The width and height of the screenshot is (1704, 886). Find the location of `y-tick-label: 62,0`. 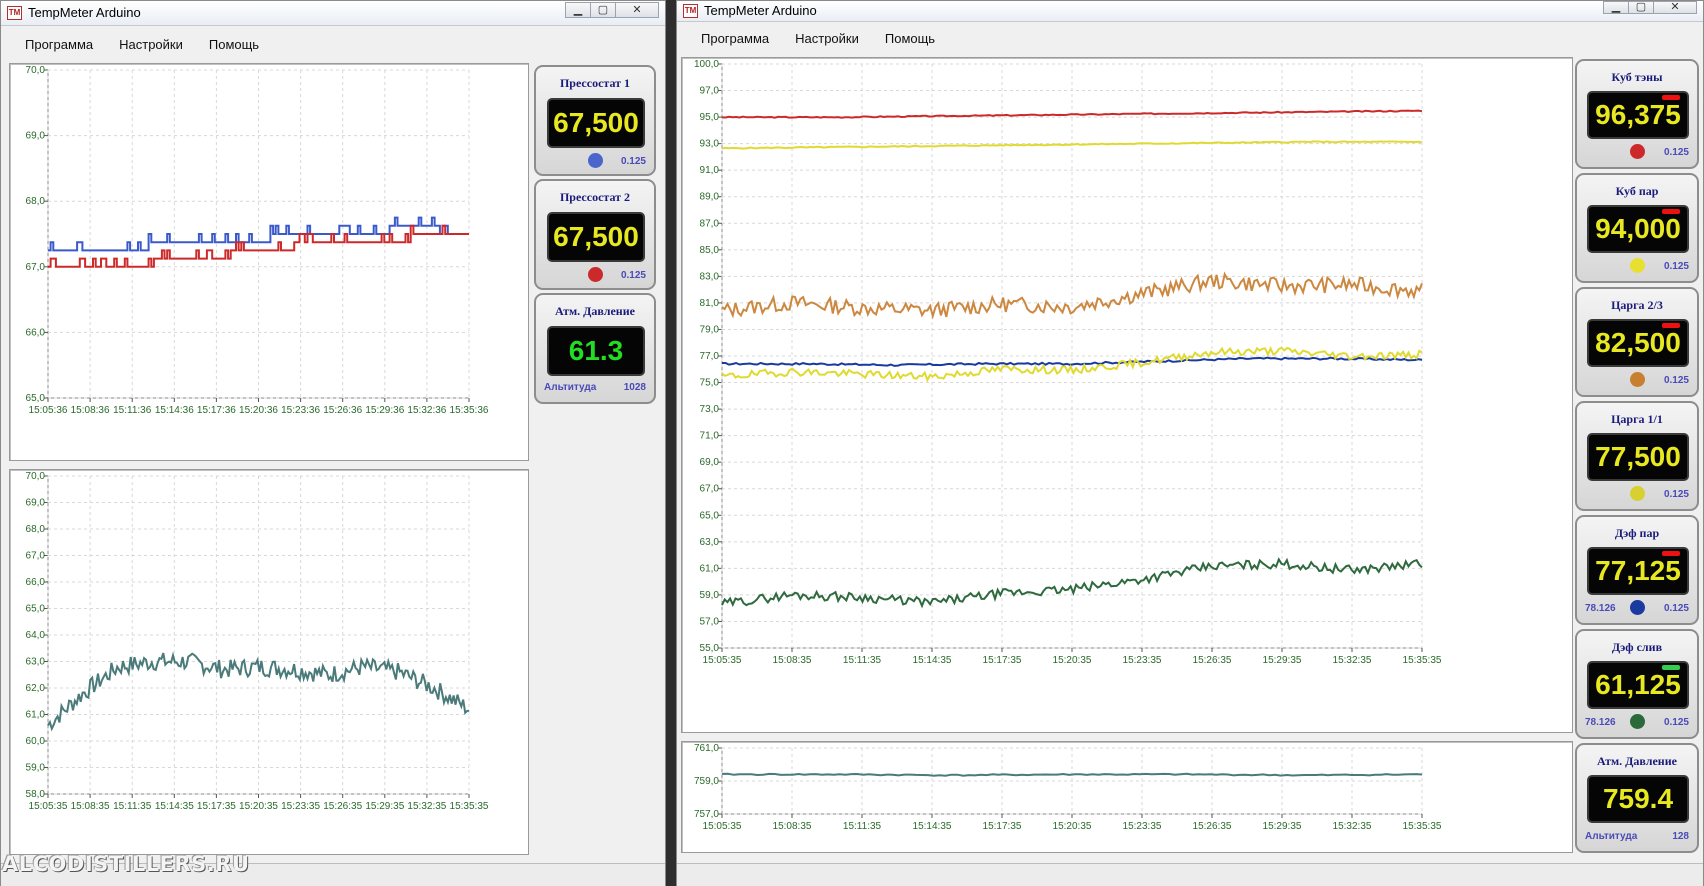

y-tick-label: 62,0 is located at coordinates (36, 688).